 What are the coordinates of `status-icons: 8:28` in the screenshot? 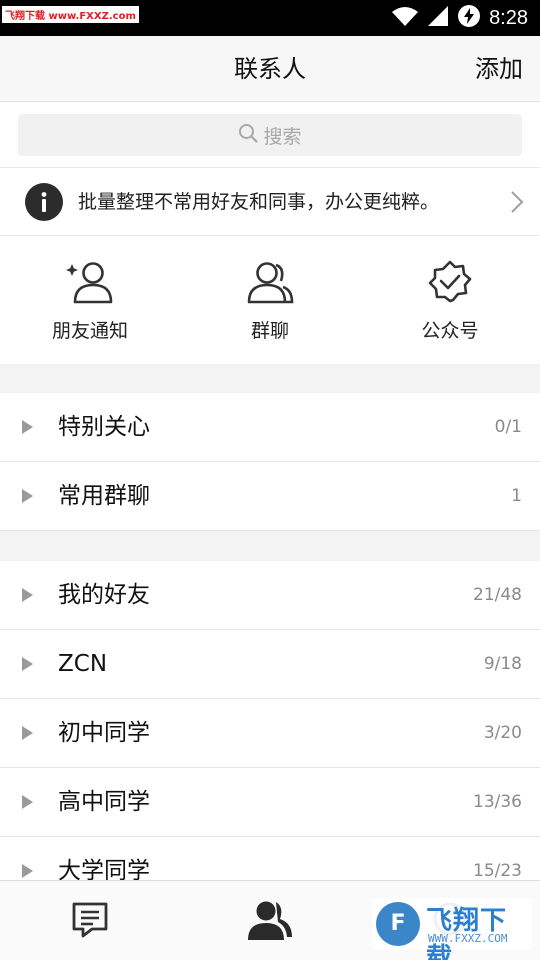 It's located at (459, 18).